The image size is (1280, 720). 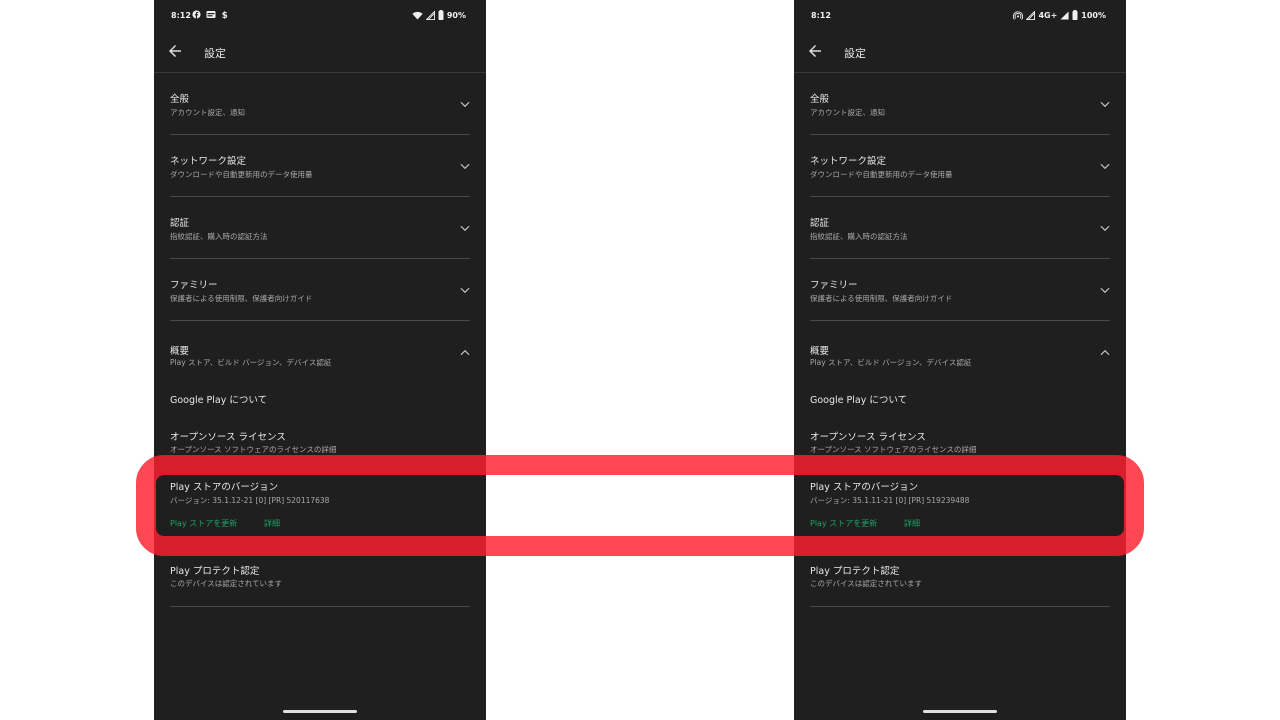 I want to click on facebook-icon, so click(x=196, y=14).